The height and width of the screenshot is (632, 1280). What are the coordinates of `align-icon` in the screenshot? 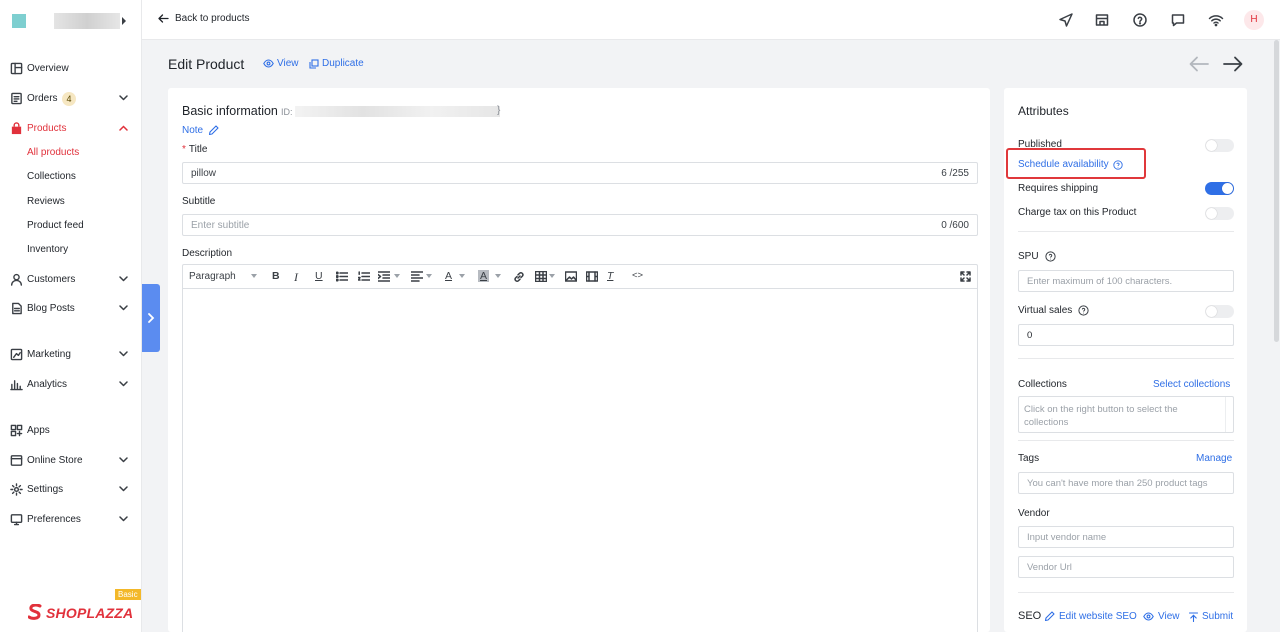 It's located at (417, 276).